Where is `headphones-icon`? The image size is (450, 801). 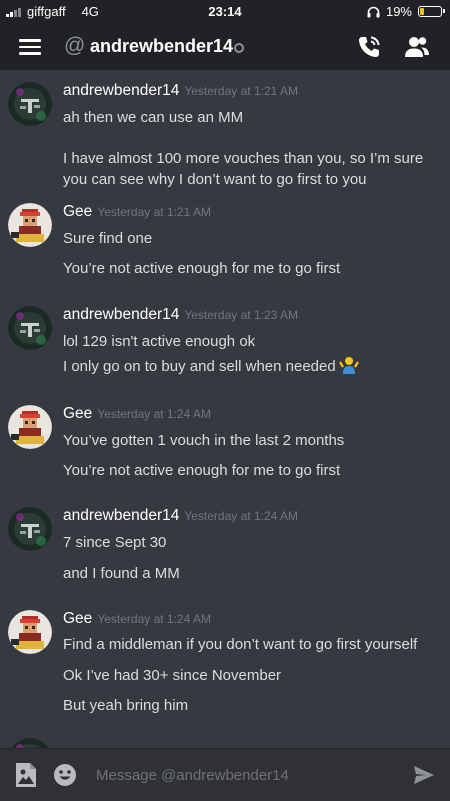 headphones-icon is located at coordinates (373, 11).